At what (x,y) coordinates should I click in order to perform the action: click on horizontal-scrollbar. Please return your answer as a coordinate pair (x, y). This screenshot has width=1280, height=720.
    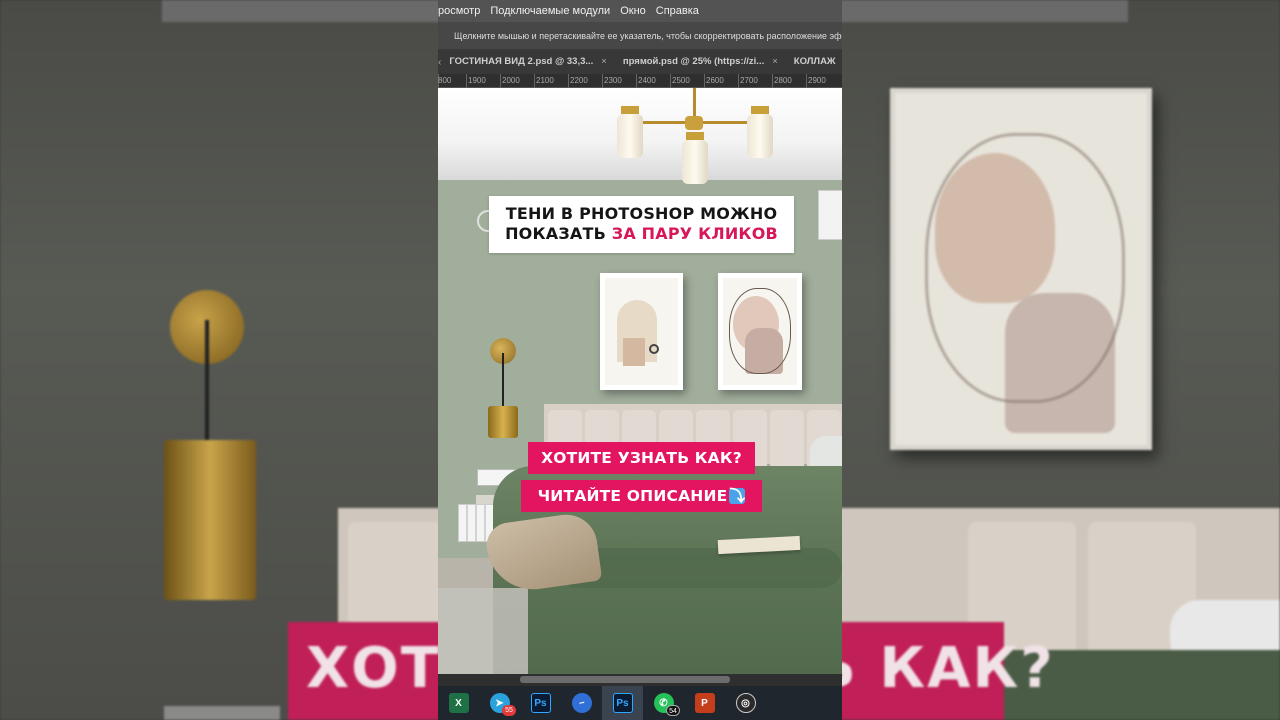
    Looking at the image, I should click on (640, 680).